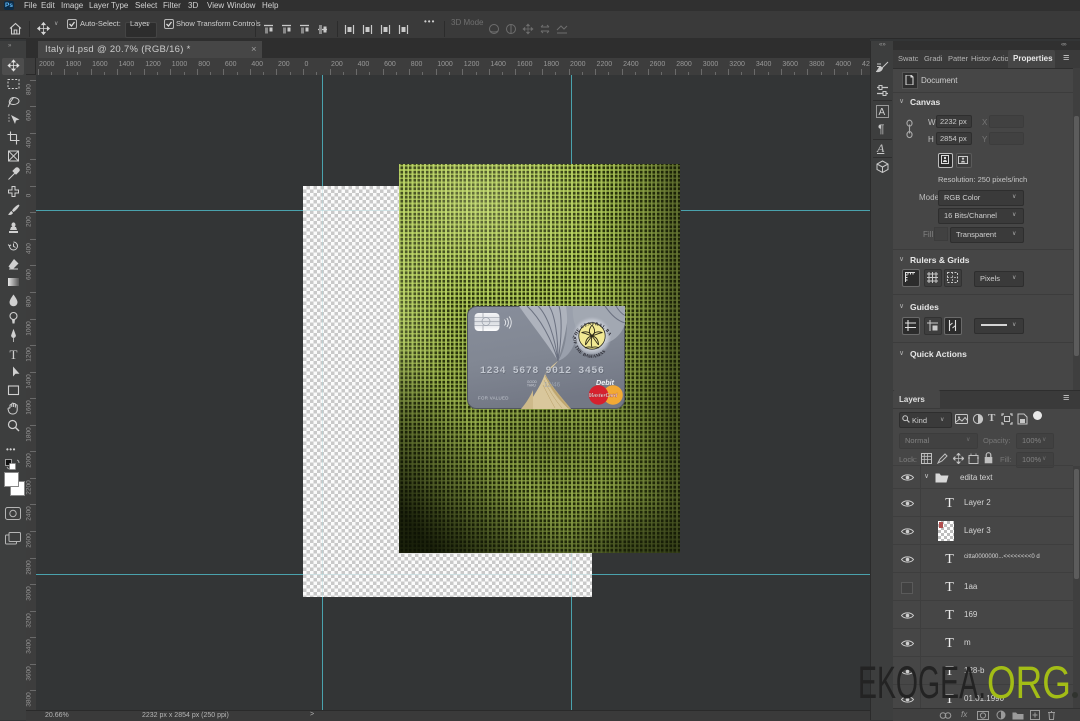 This screenshot has height=721, width=1080. I want to click on svg-text: THRU, so click(532, 386).